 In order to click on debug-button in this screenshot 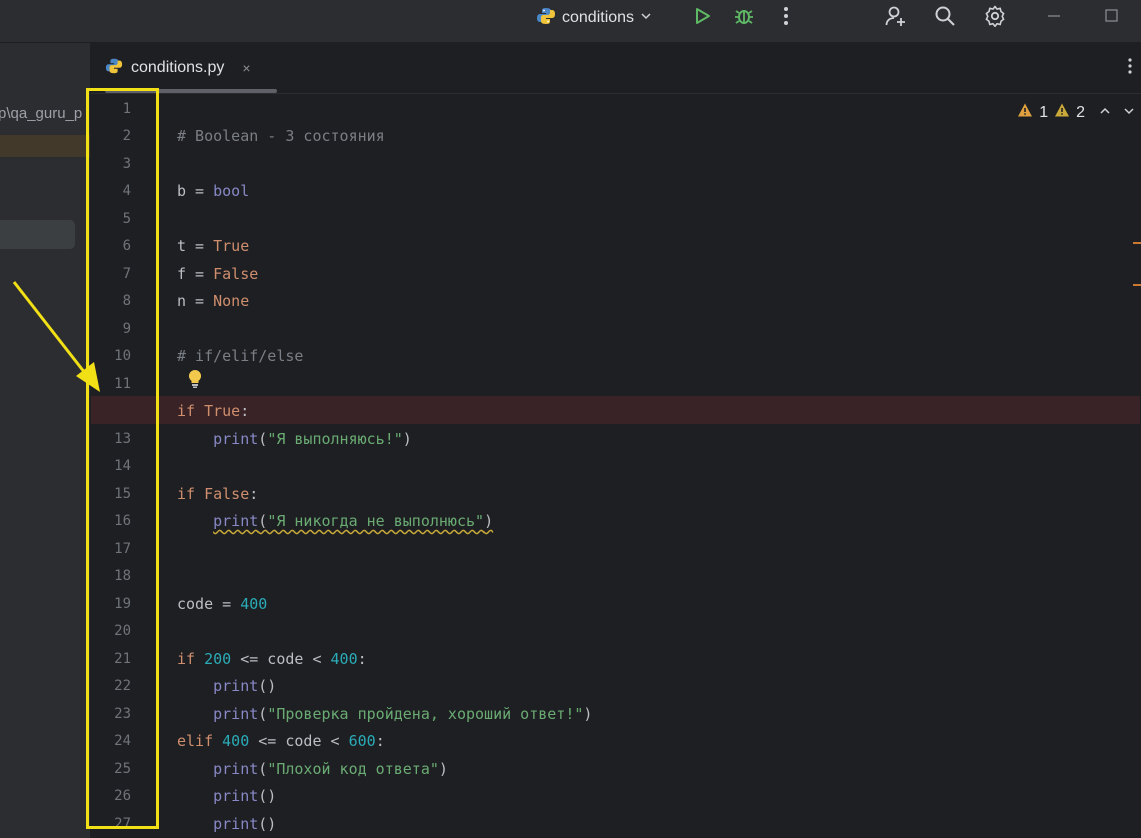, I will do `click(744, 18)`.